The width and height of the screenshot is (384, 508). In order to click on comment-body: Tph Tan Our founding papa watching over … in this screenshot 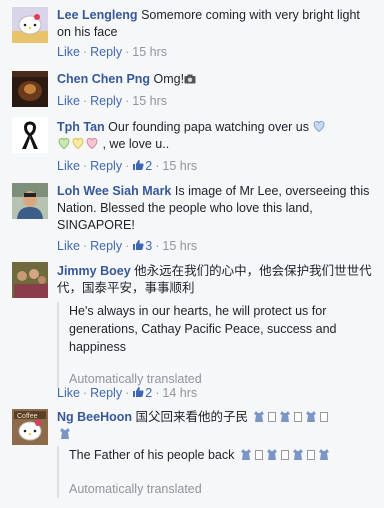, I will do `click(215, 136)`.